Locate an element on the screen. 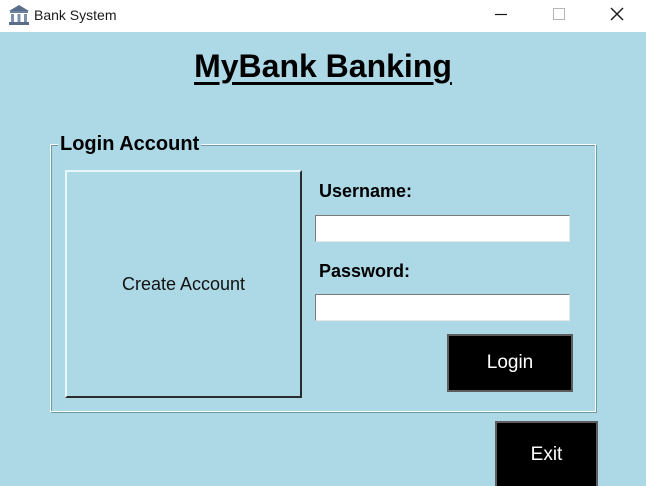 This screenshot has height=486, width=646. login-button: Login is located at coordinates (510, 363).